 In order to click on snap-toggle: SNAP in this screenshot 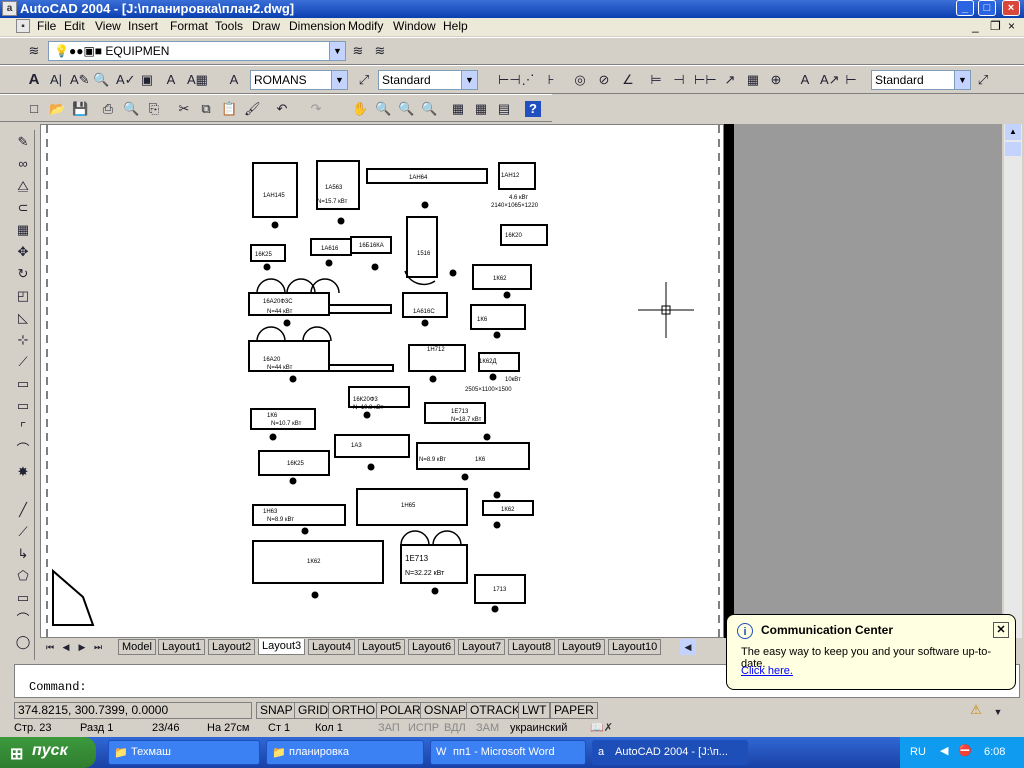, I will do `click(276, 710)`.